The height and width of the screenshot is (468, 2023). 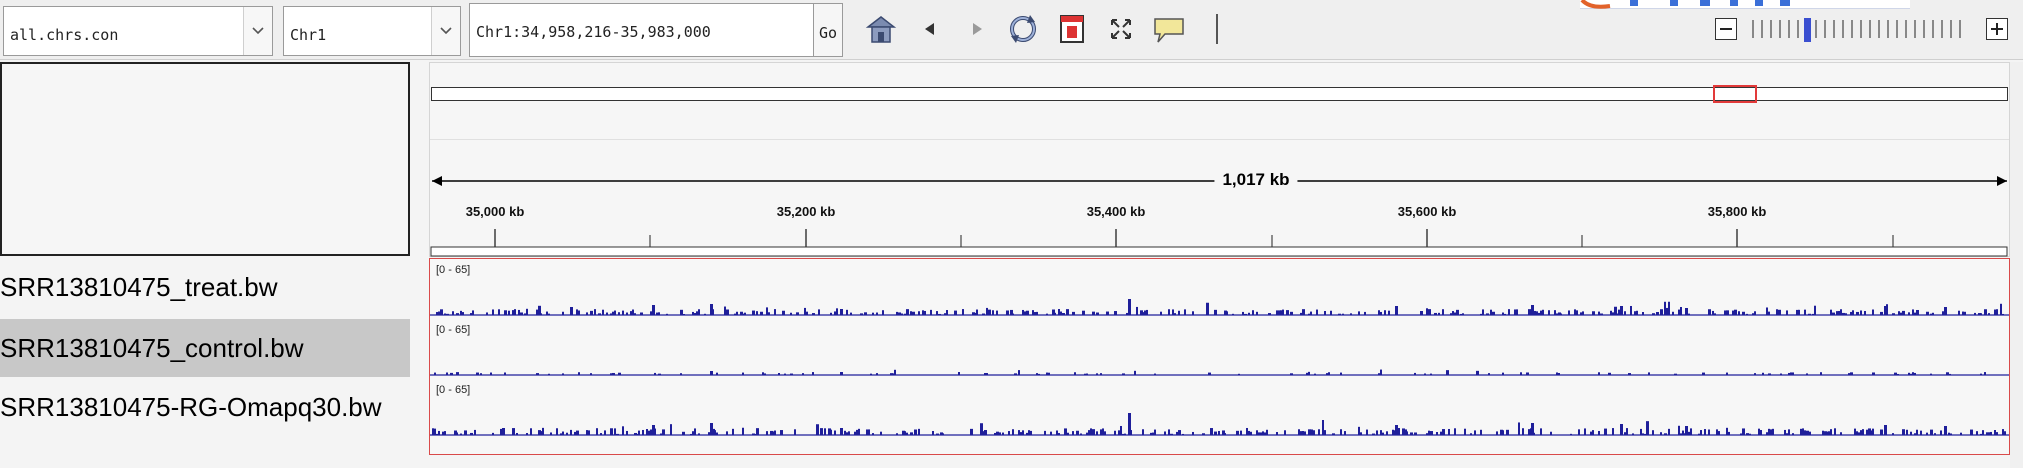 What do you see at coordinates (1256, 180) in the screenshot?
I see `span-label: 1,017 kb` at bounding box center [1256, 180].